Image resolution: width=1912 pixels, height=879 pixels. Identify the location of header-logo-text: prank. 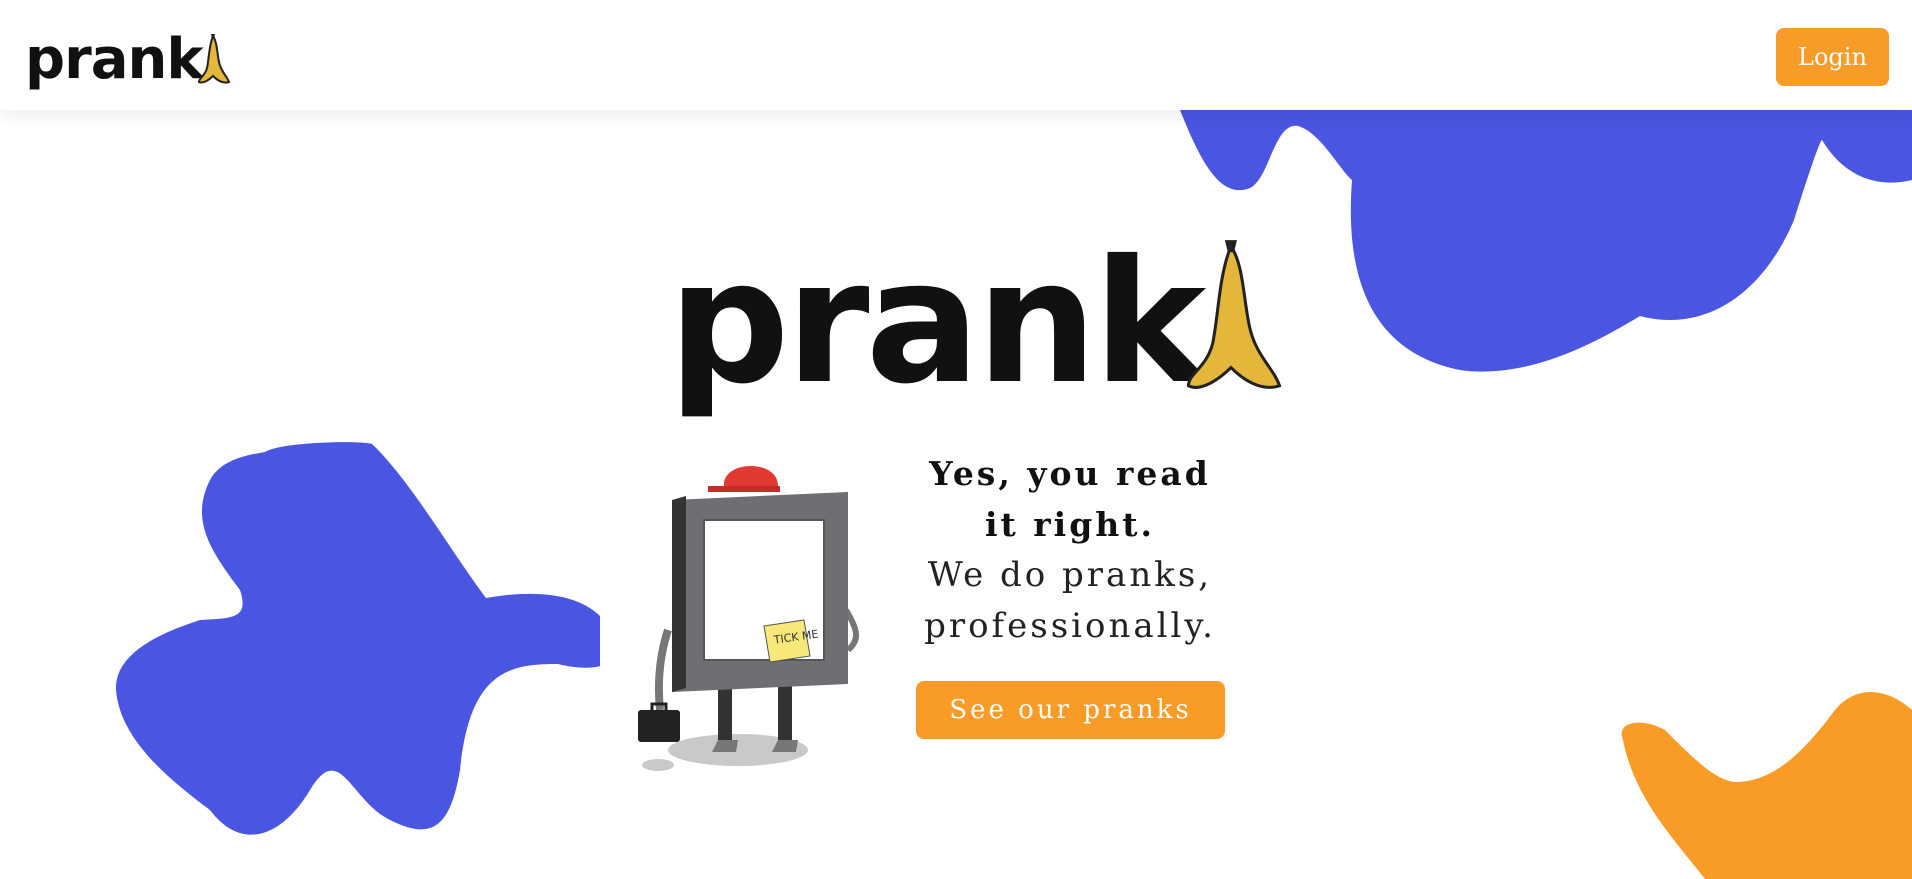
(114, 59).